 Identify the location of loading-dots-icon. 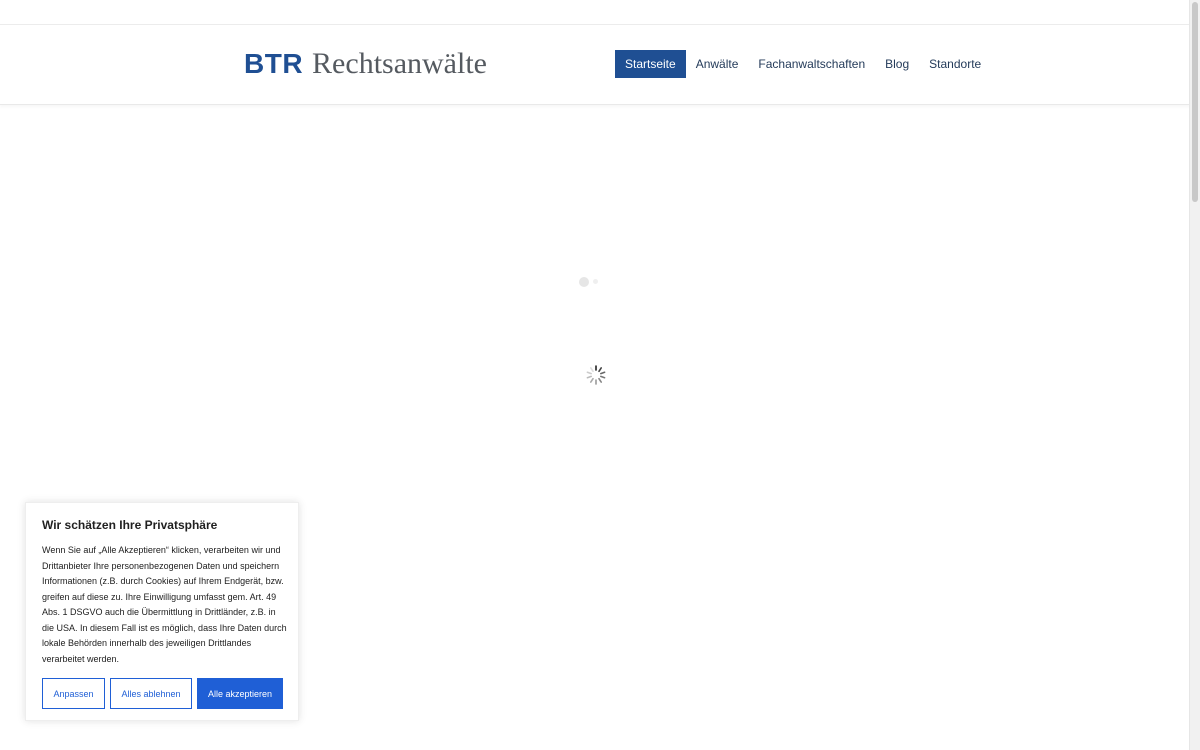
(590, 282).